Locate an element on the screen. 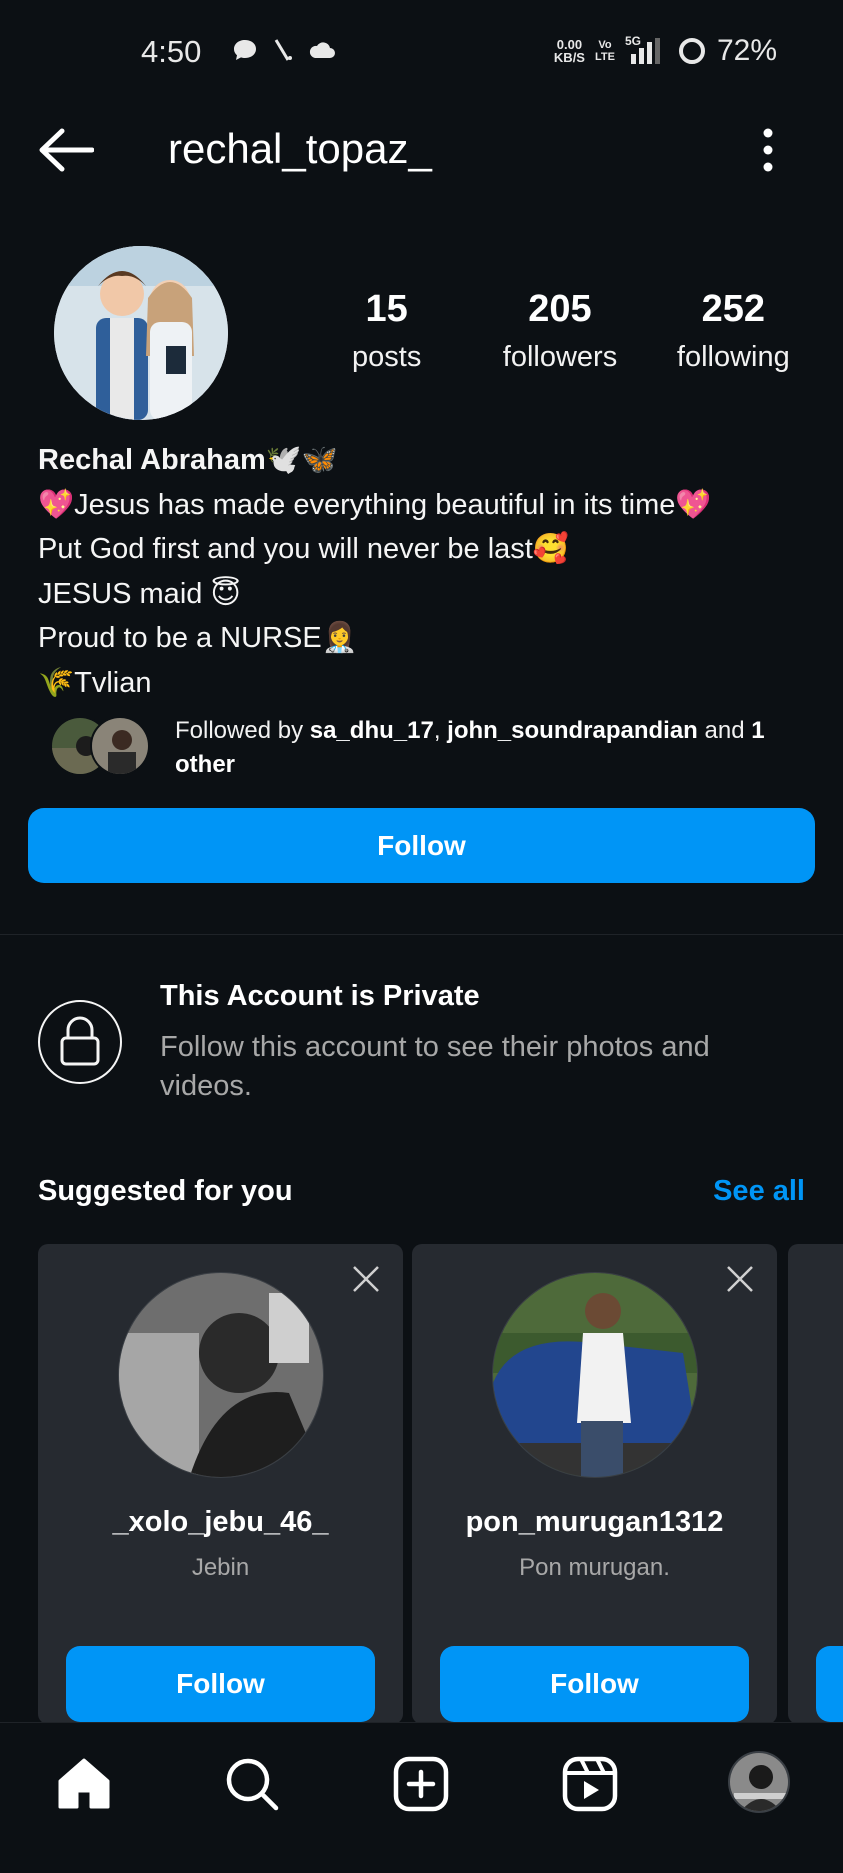  see-all-link: See all is located at coordinates (759, 1191).